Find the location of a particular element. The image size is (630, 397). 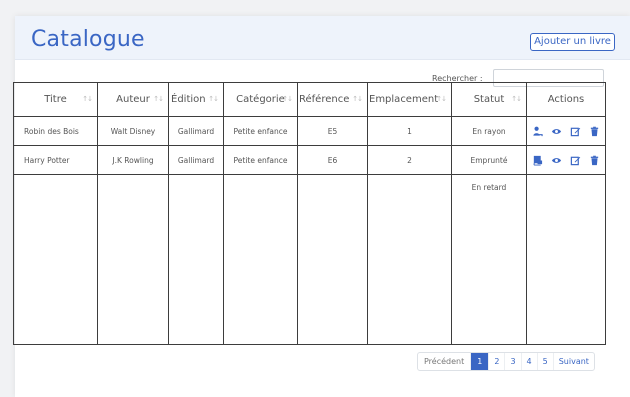

column-header-actions: Actions is located at coordinates (566, 99).